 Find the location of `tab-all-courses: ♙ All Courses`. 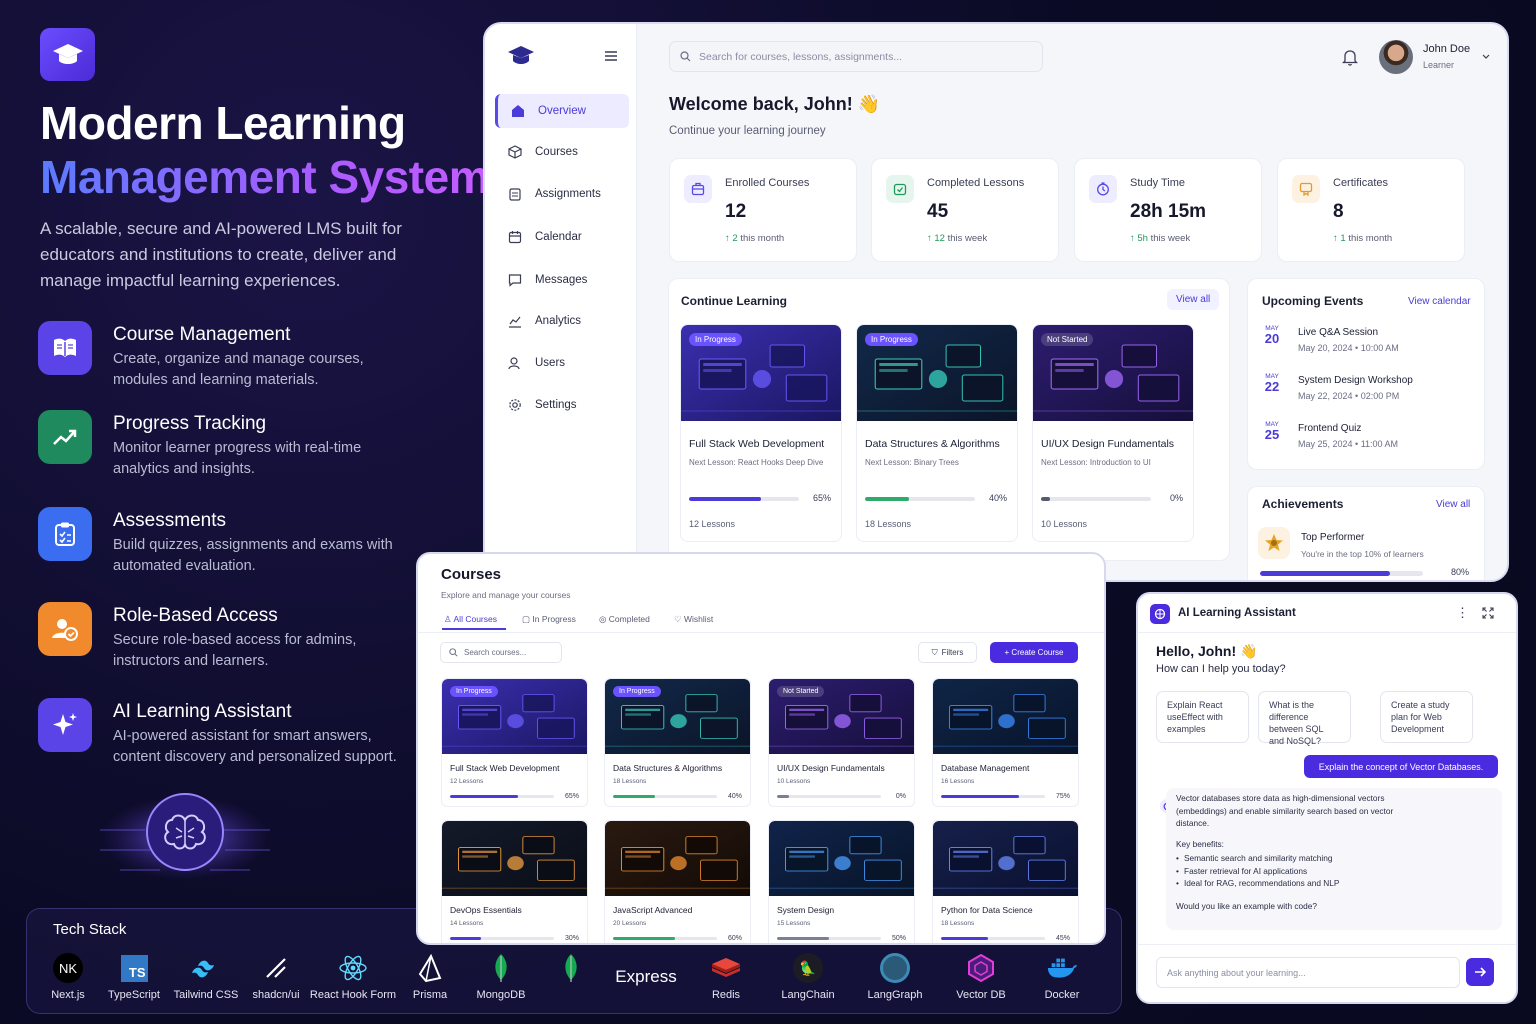

tab-all-courses: ♙ All Courses is located at coordinates (470, 619).